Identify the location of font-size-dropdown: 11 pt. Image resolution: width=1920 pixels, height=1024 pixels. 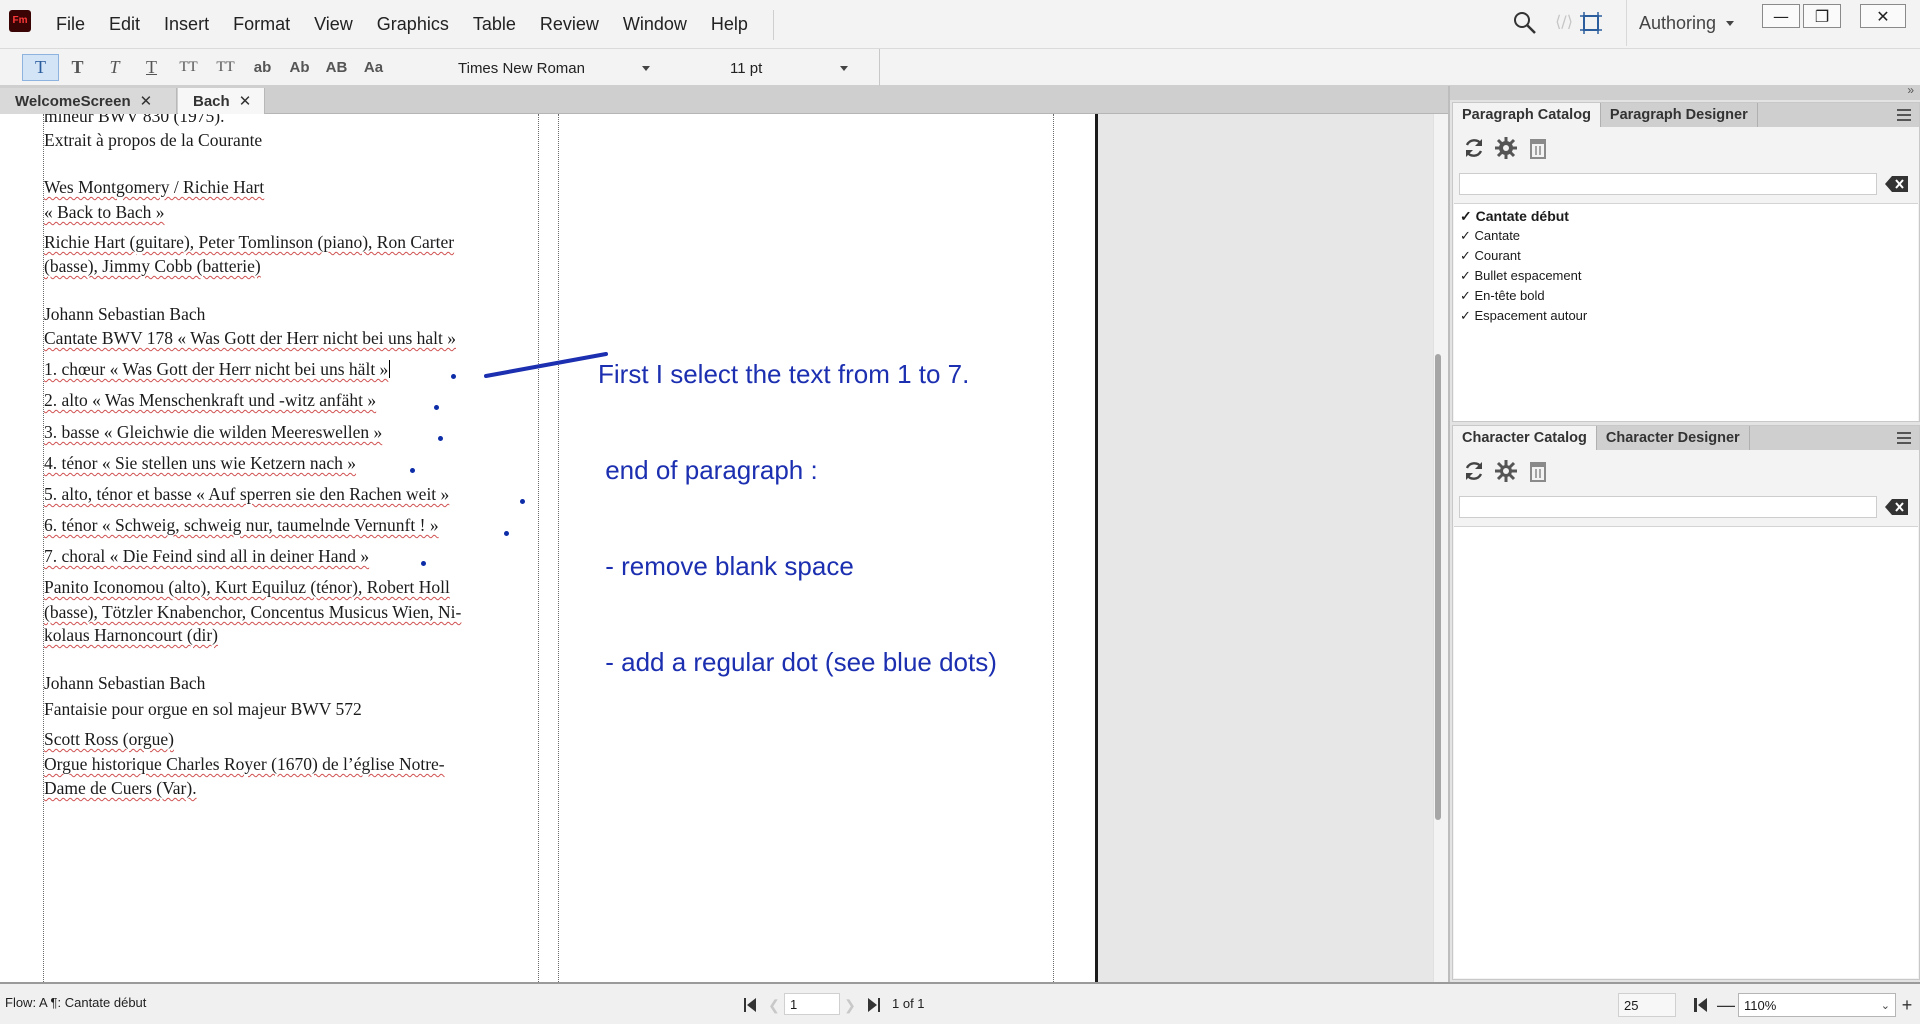
(787, 68).